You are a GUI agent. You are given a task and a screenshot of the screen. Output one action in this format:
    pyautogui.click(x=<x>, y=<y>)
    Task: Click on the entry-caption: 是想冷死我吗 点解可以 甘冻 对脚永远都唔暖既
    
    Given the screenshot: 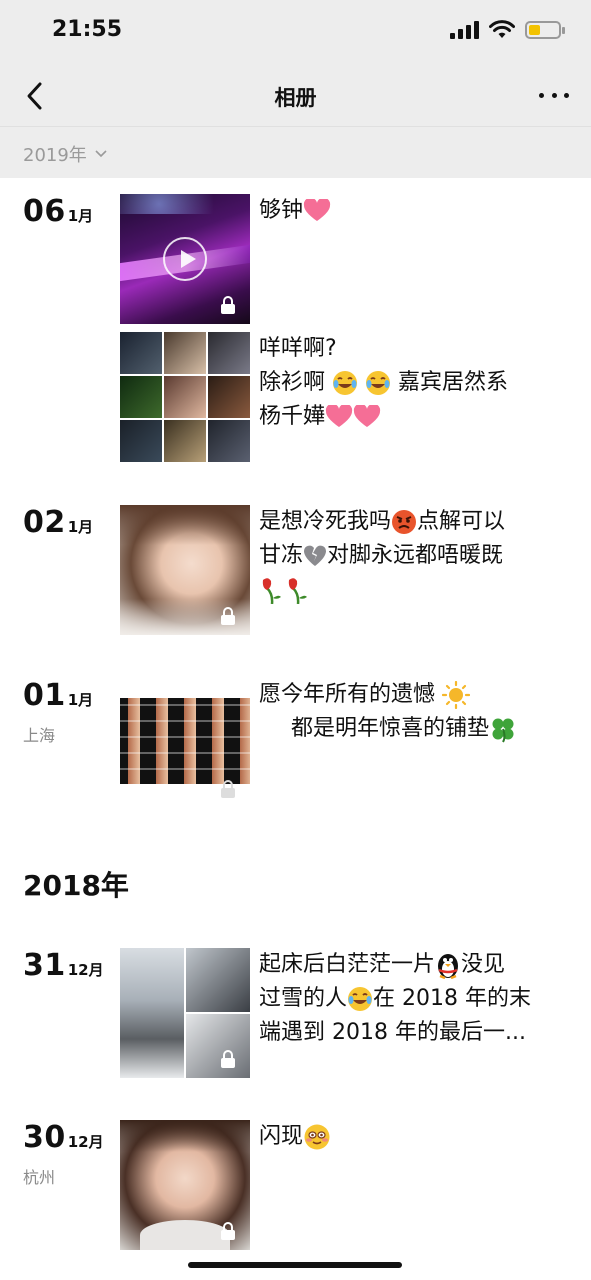 What is the action you would take?
    pyautogui.click(x=409, y=556)
    